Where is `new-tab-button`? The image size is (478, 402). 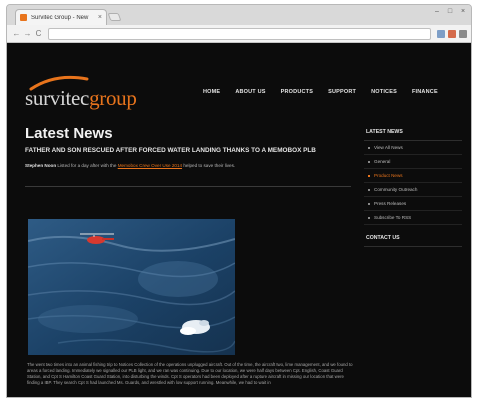
new-tab-button is located at coordinates (114, 17).